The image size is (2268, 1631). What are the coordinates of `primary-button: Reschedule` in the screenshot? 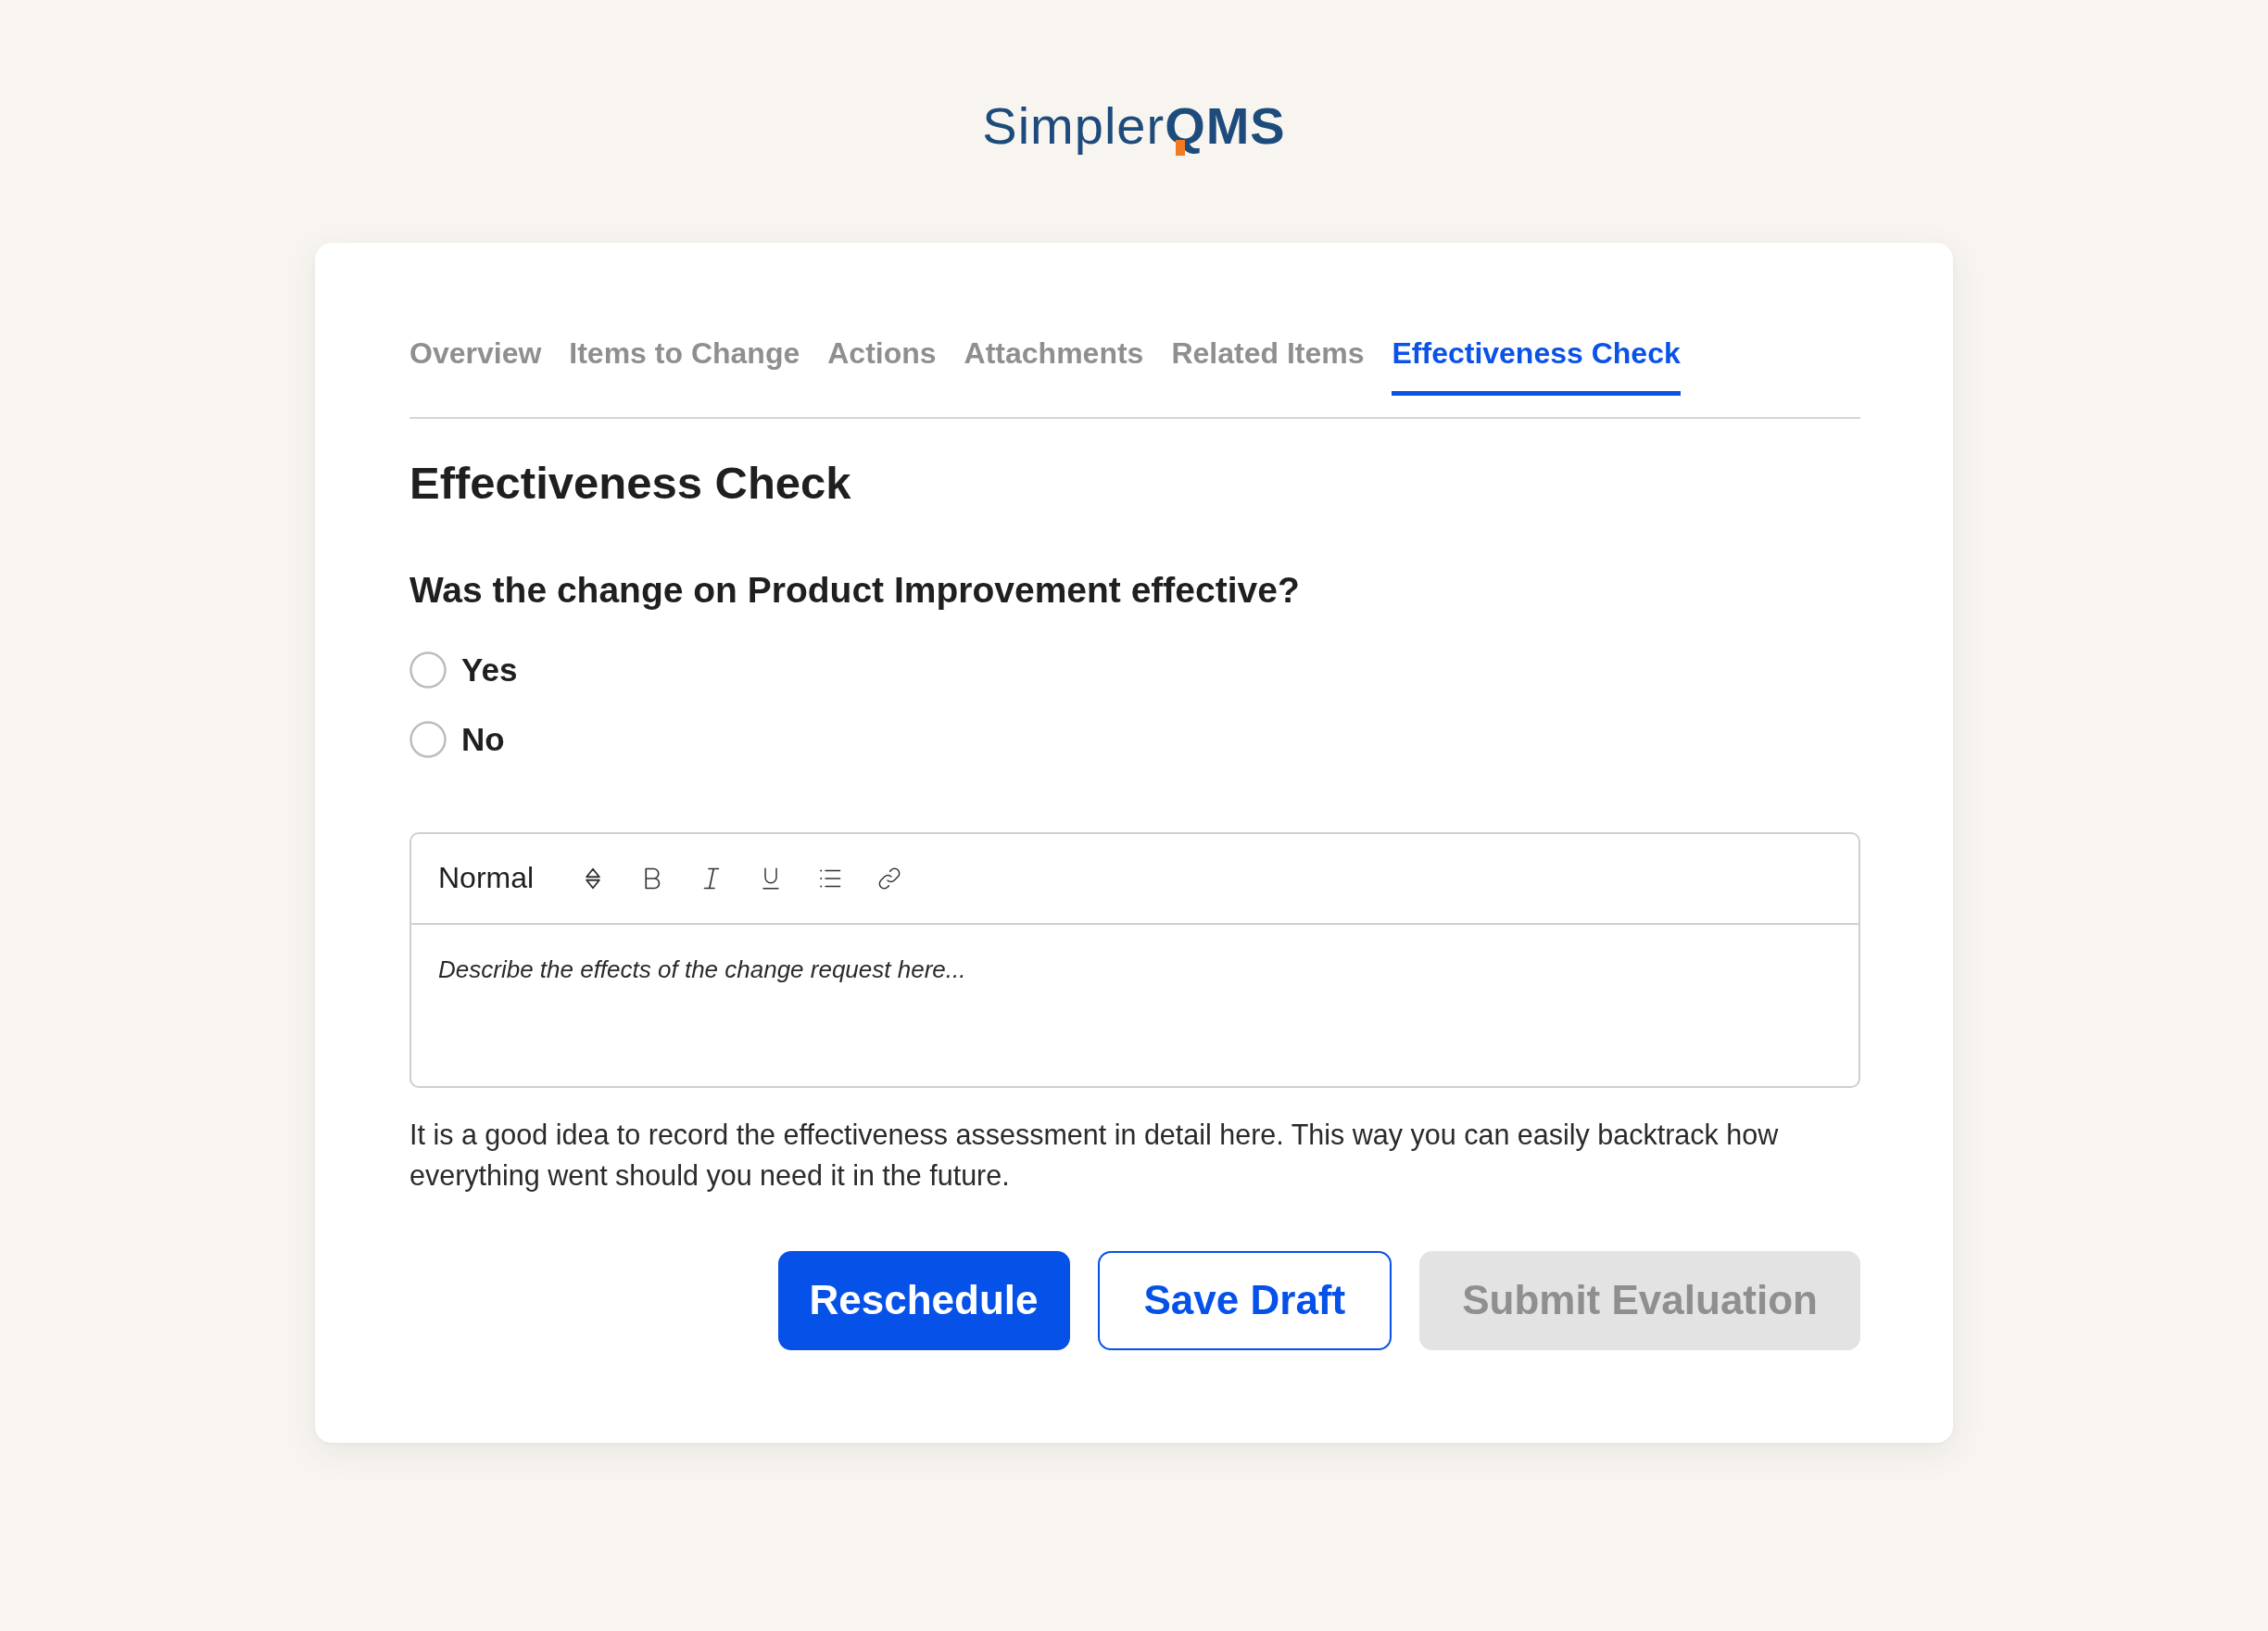 It's located at (923, 1300).